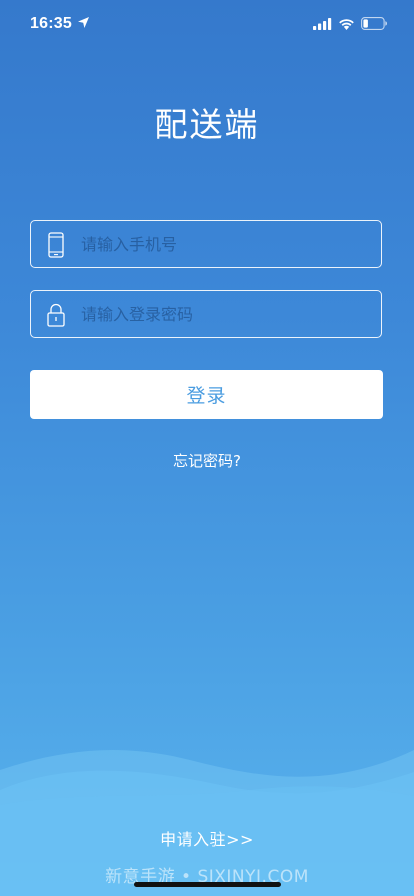 This screenshot has height=896, width=414. Describe the element at coordinates (56, 245) in the screenshot. I see `phone-icon` at that location.